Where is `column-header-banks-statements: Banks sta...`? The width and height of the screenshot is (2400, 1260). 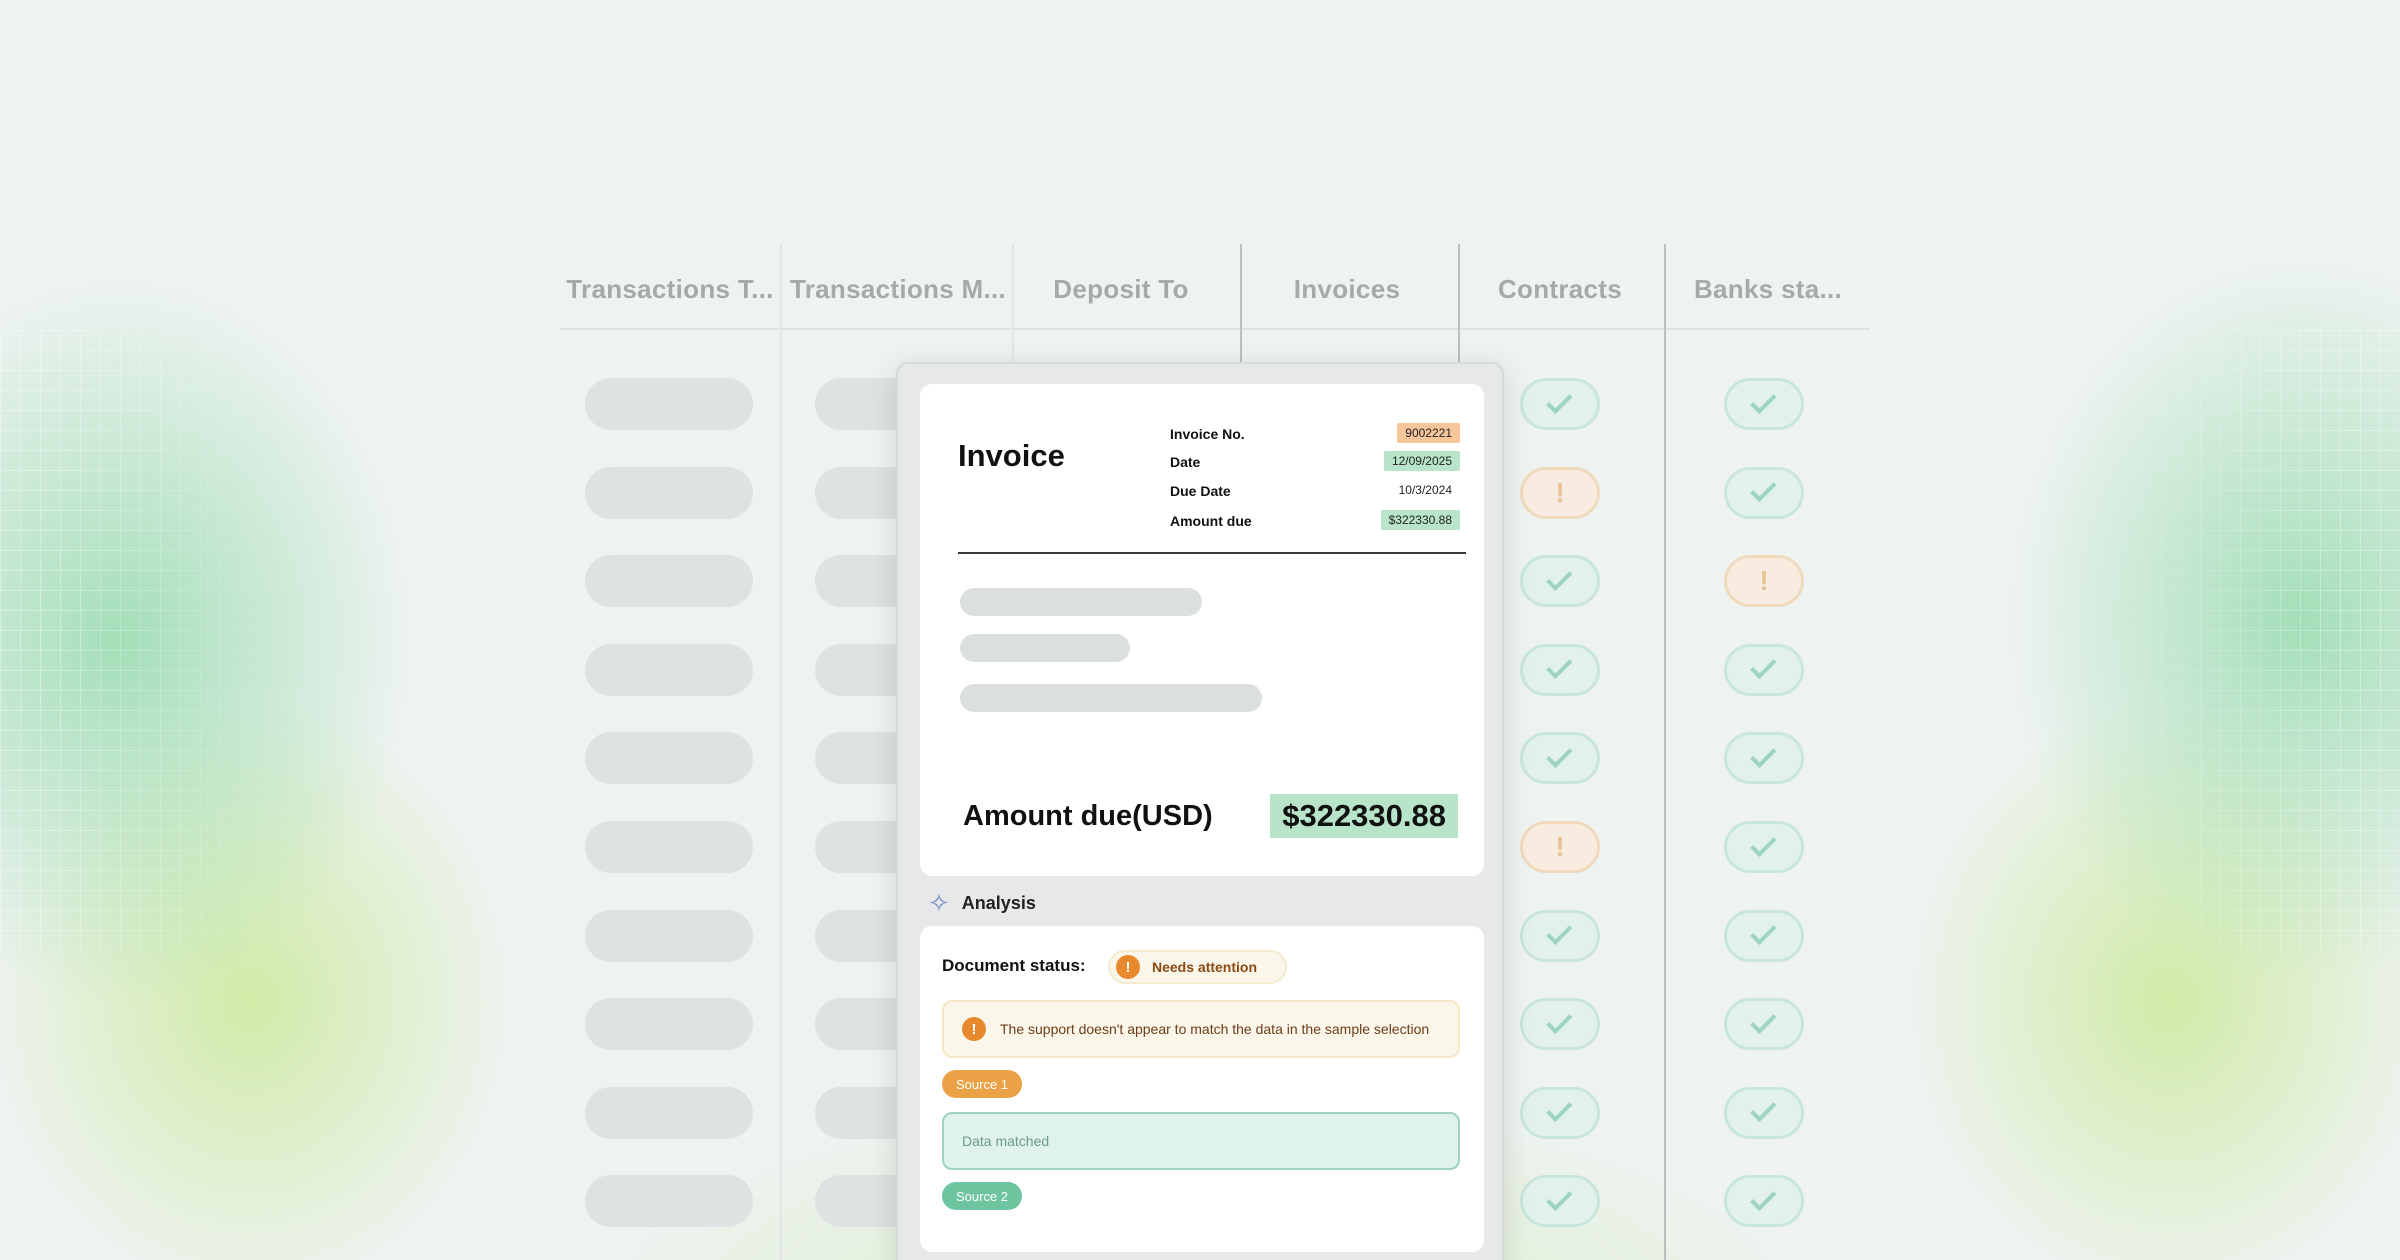
column-header-banks-statements: Banks sta... is located at coordinates (1768, 296).